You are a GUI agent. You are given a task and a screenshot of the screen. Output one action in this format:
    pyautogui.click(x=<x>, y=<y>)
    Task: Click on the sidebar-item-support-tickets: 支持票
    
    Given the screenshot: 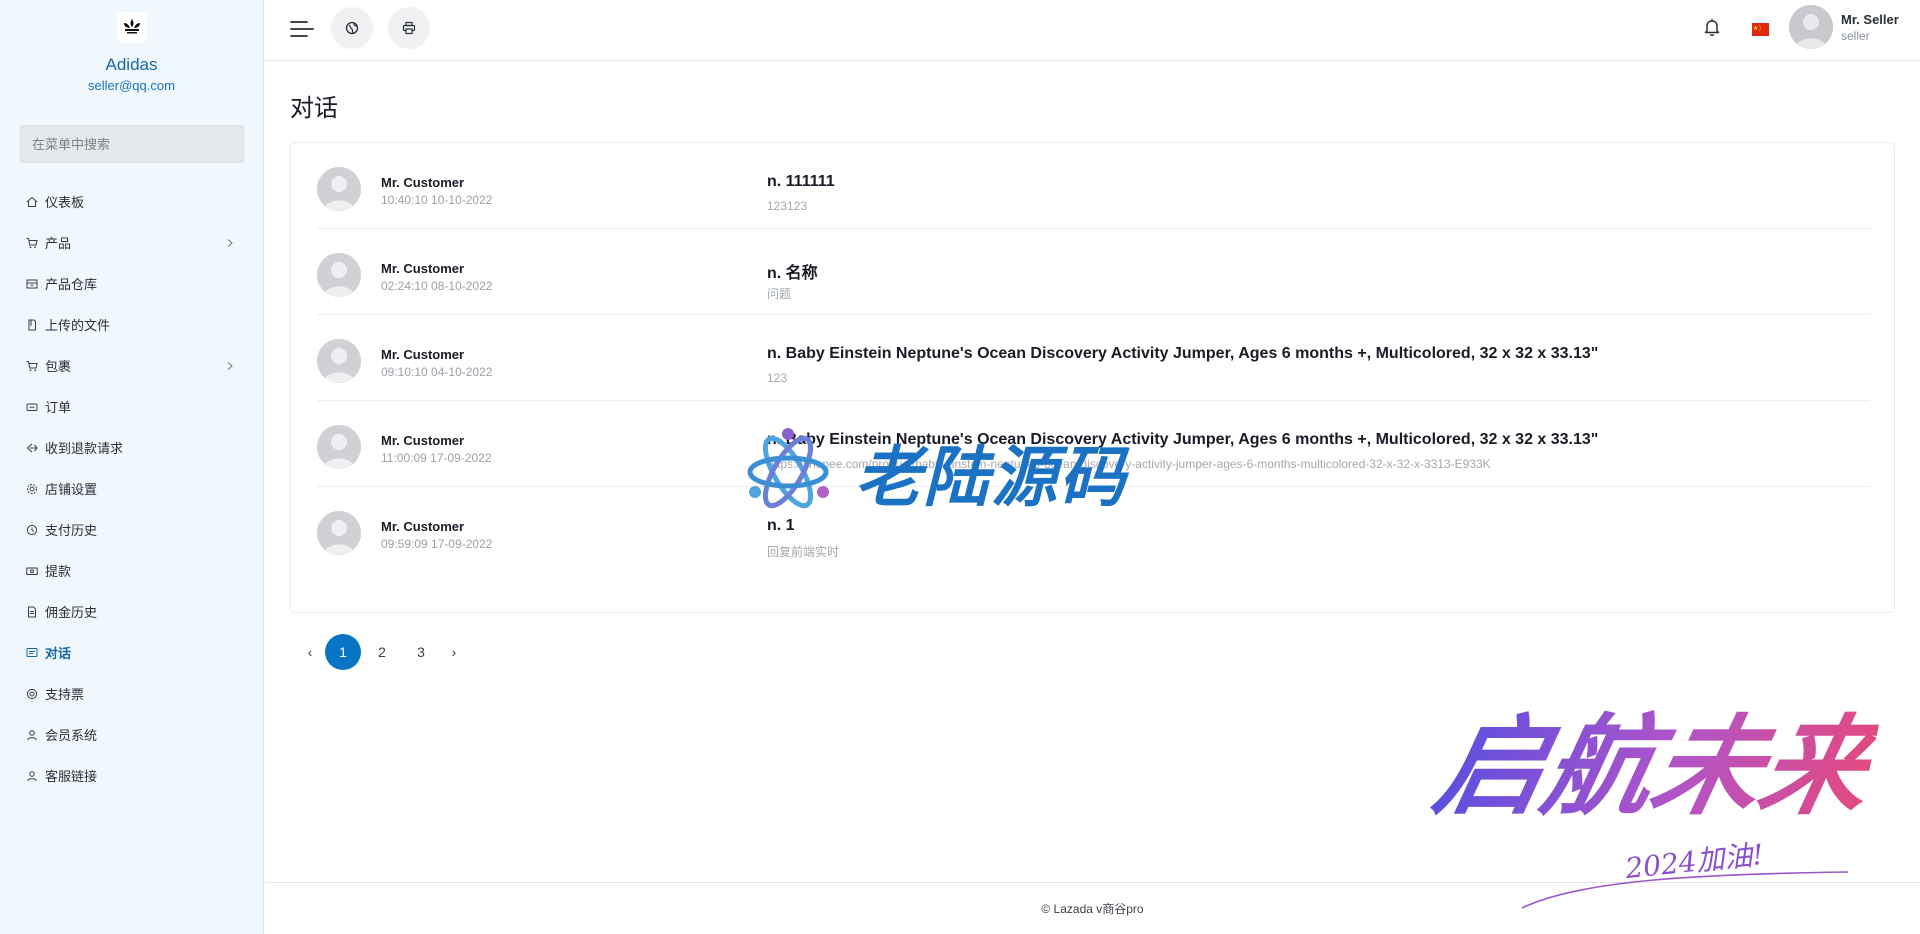 What is the action you would take?
    pyautogui.click(x=131, y=693)
    